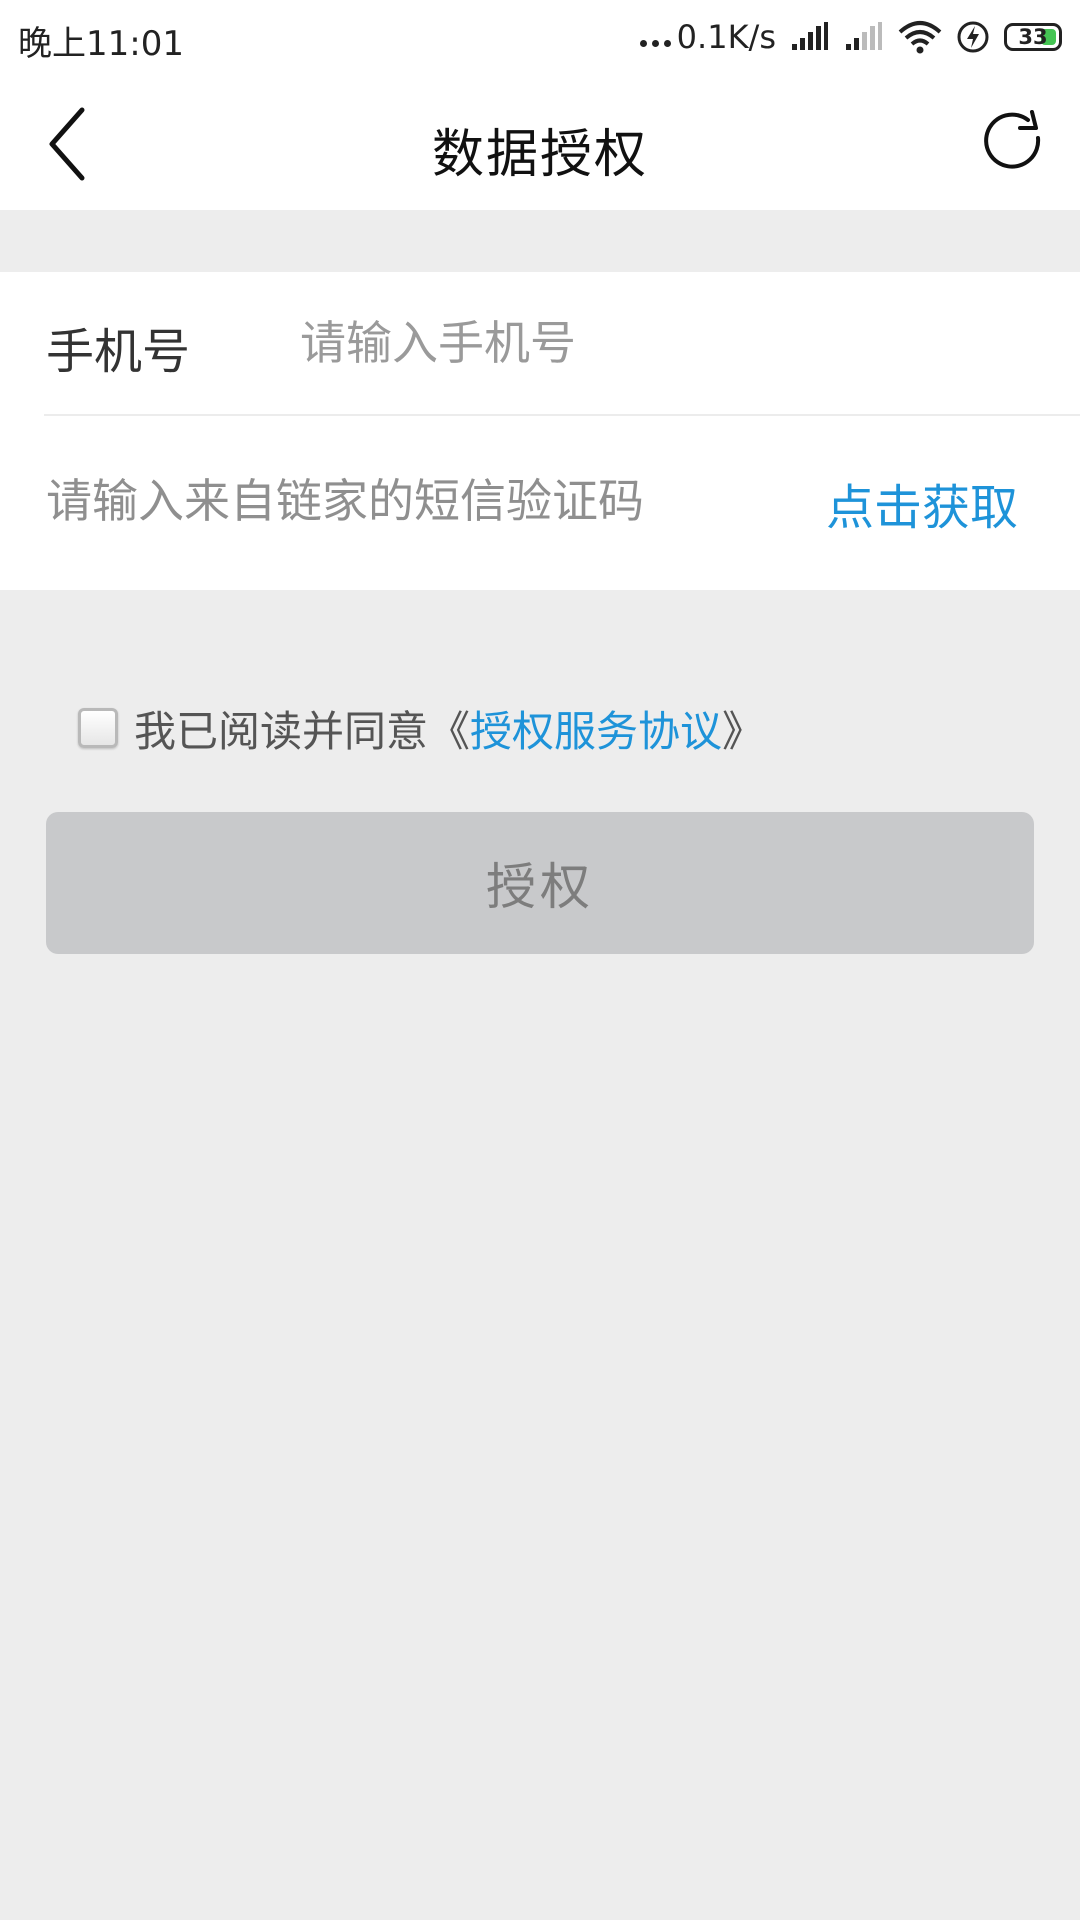 The height and width of the screenshot is (1920, 1080). Describe the element at coordinates (922, 503) in the screenshot. I see `get-code-button: 点击获取` at that location.